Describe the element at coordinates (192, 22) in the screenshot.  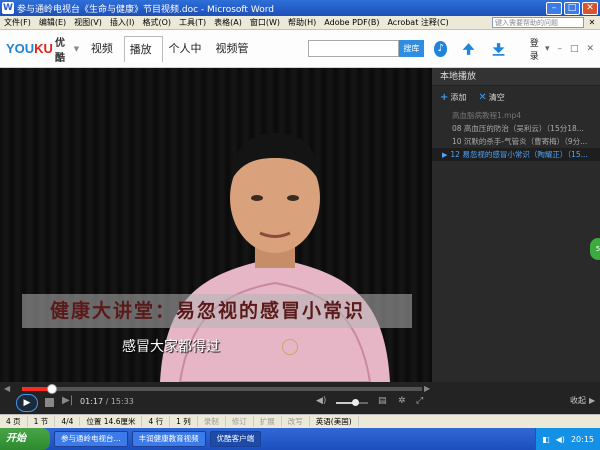
I see `menu-tools: 工具(T)` at that location.